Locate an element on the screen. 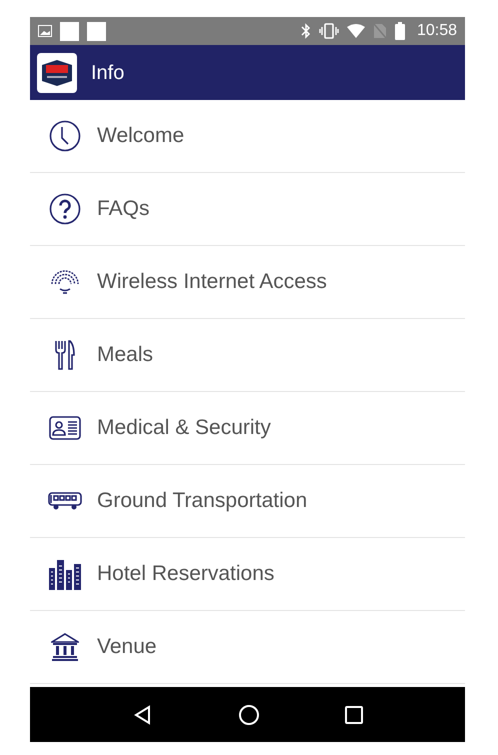 This screenshot has width=498, height=755. no-sim-icon is located at coordinates (379, 31).